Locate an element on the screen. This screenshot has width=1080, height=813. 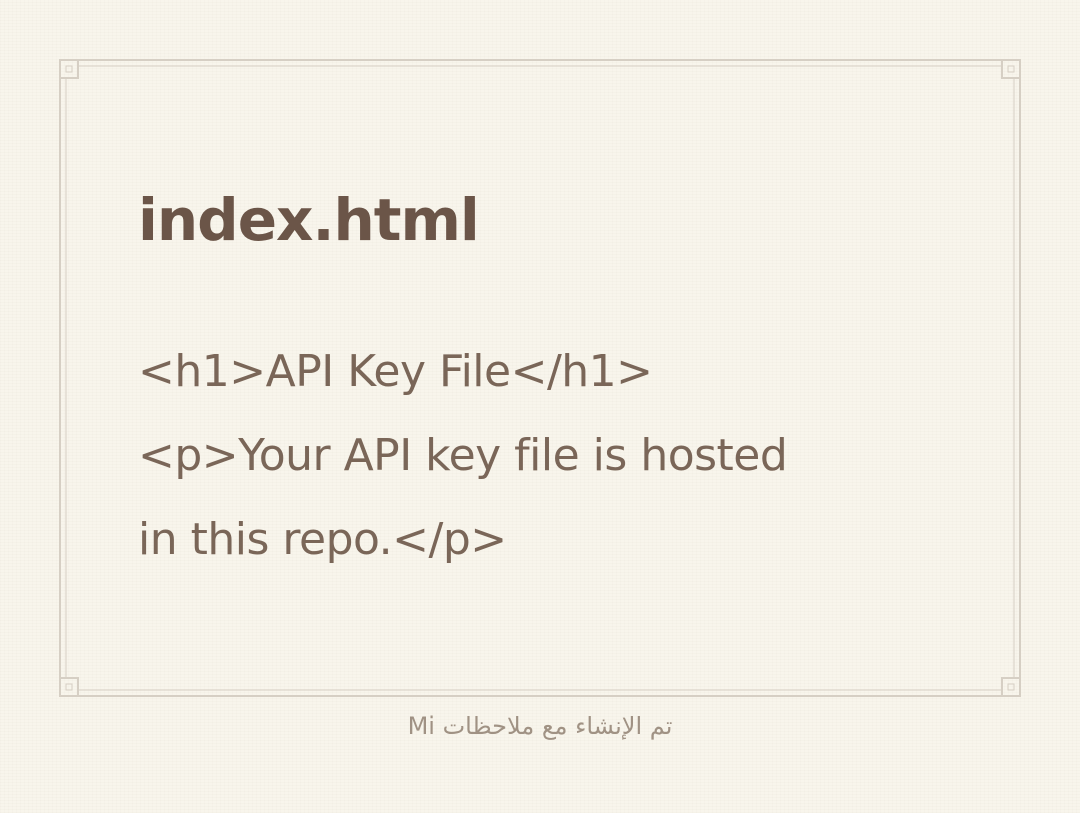
note-body-line: <h1>API Key File</h1> is located at coordinates (395, 371).